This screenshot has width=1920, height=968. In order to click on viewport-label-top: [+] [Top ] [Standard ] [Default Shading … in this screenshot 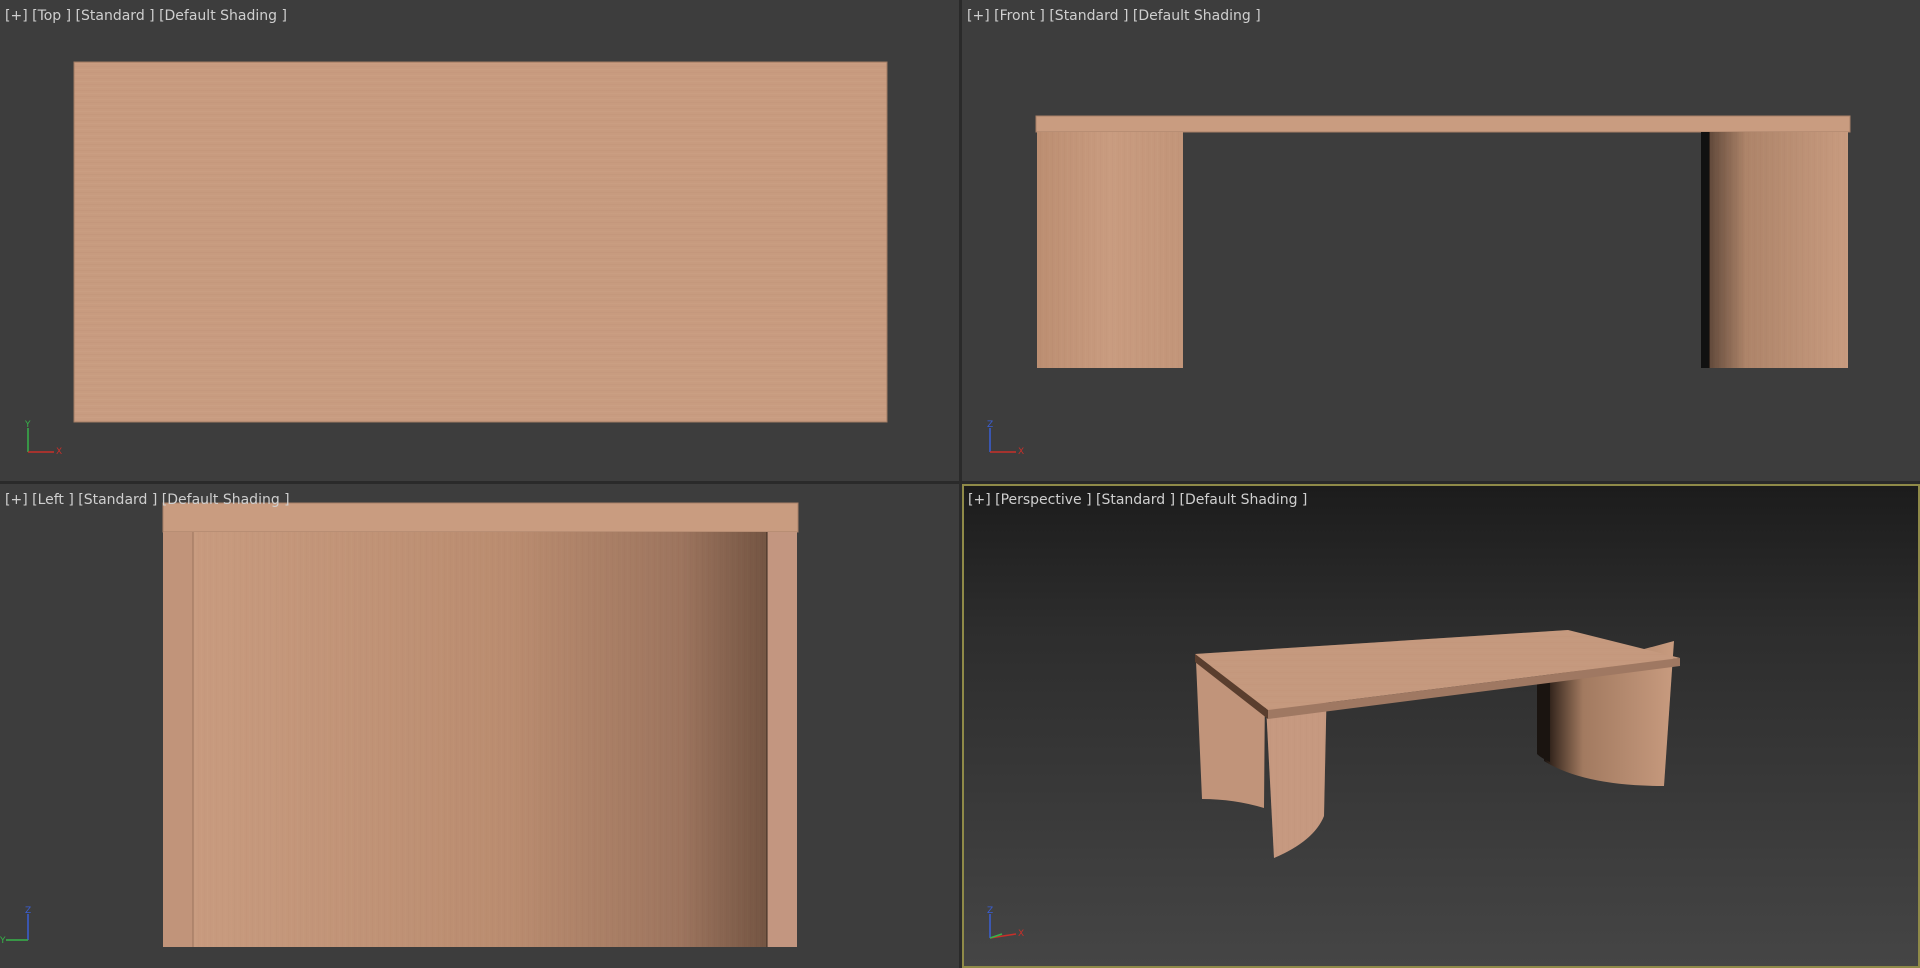, I will do `click(146, 16)`.